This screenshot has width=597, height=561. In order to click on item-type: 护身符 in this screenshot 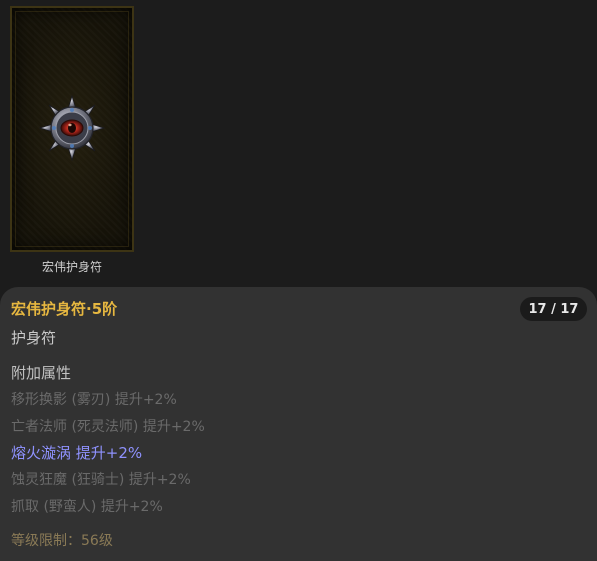, I will do `click(34, 338)`.